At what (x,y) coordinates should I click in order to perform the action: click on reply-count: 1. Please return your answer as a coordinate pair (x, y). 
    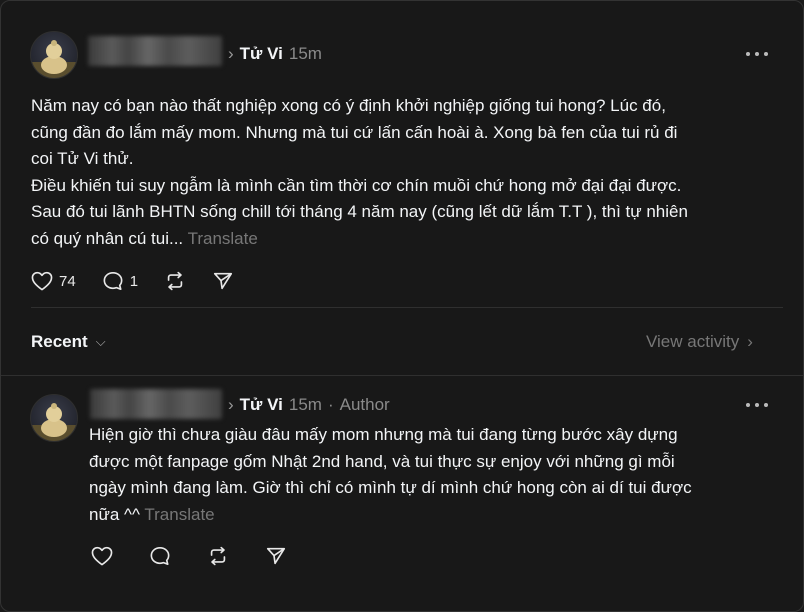
    Looking at the image, I should click on (134, 281).